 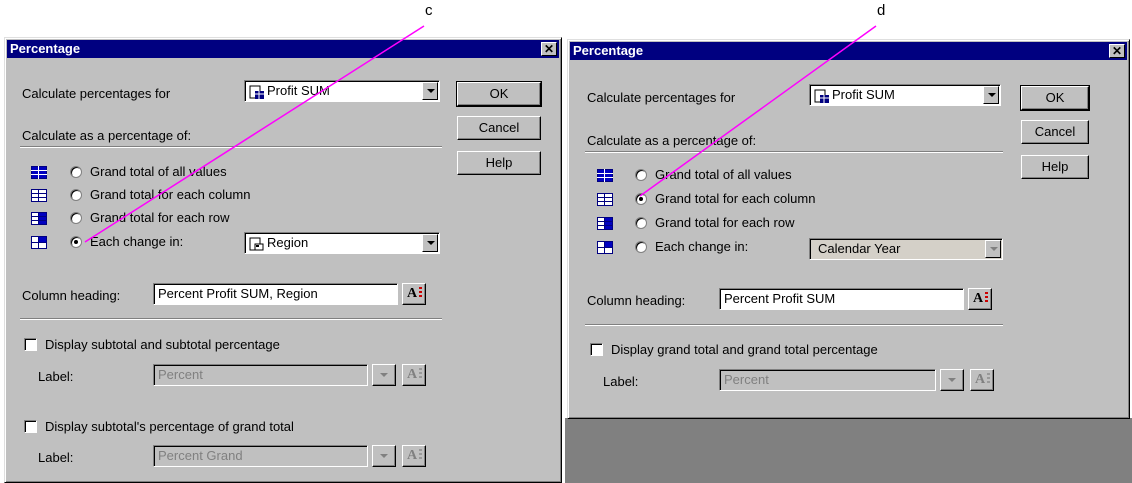 What do you see at coordinates (162, 344) in the screenshot?
I see `subtotal-check-label: Display subtotal and subtotal percentage` at bounding box center [162, 344].